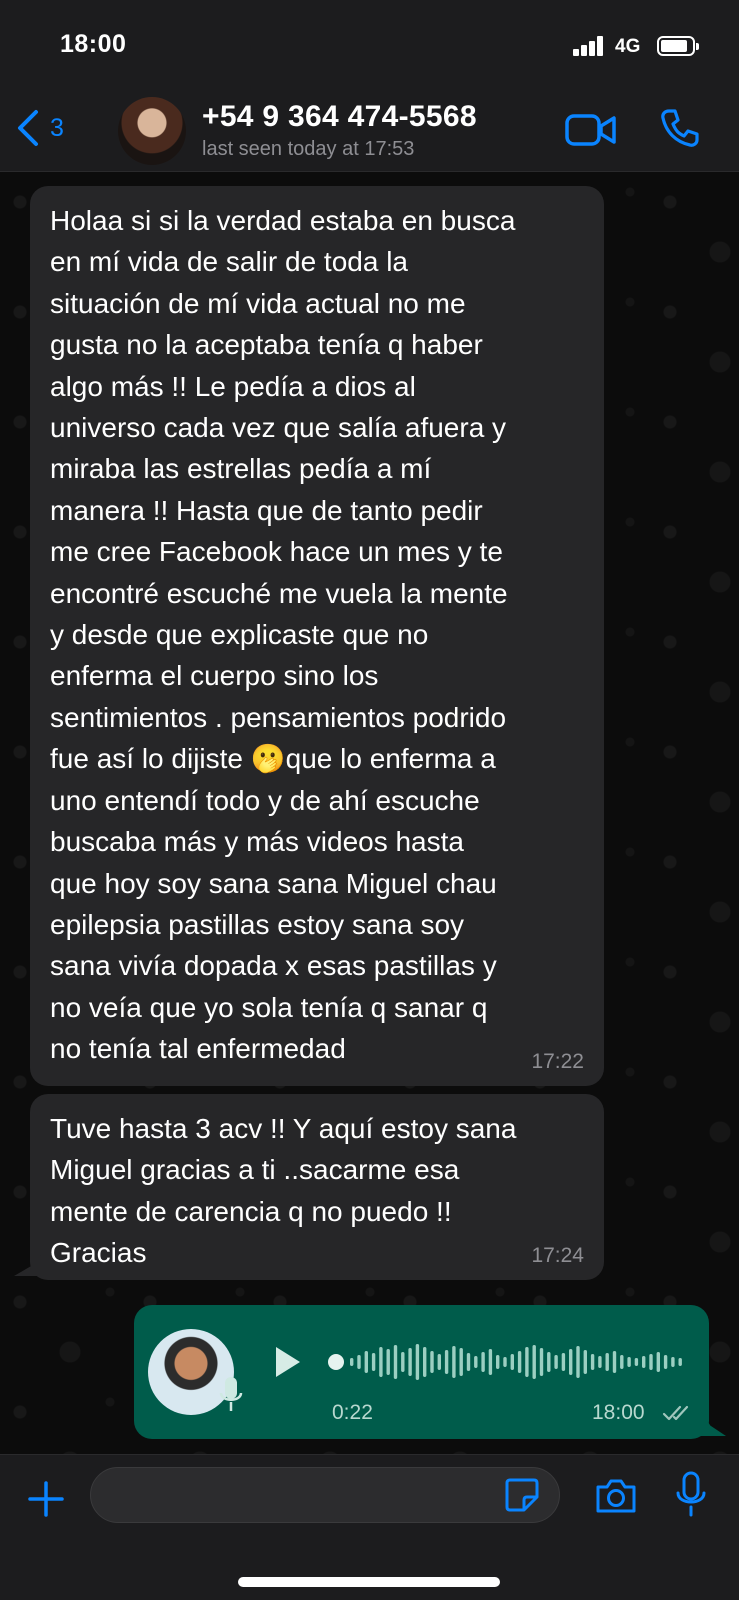 The height and width of the screenshot is (1600, 739). I want to click on signal-icon, so click(589, 46).